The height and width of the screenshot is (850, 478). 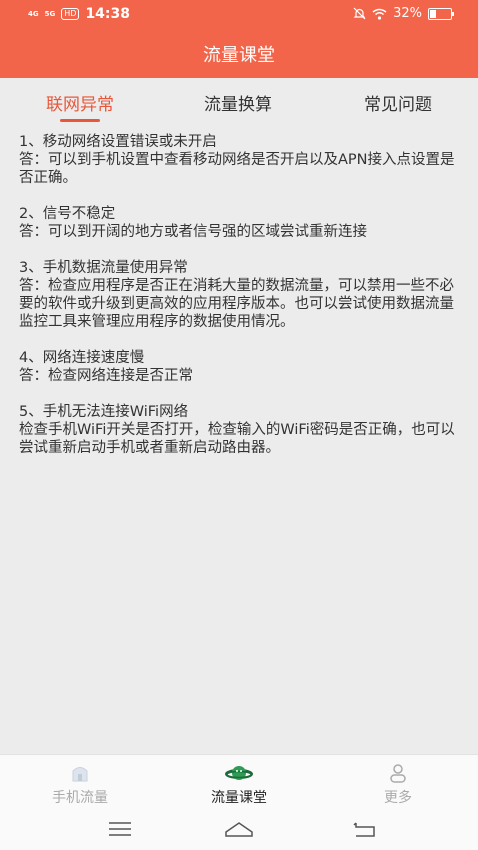 What do you see at coordinates (108, 14) in the screenshot?
I see `status-time: 14:38` at bounding box center [108, 14].